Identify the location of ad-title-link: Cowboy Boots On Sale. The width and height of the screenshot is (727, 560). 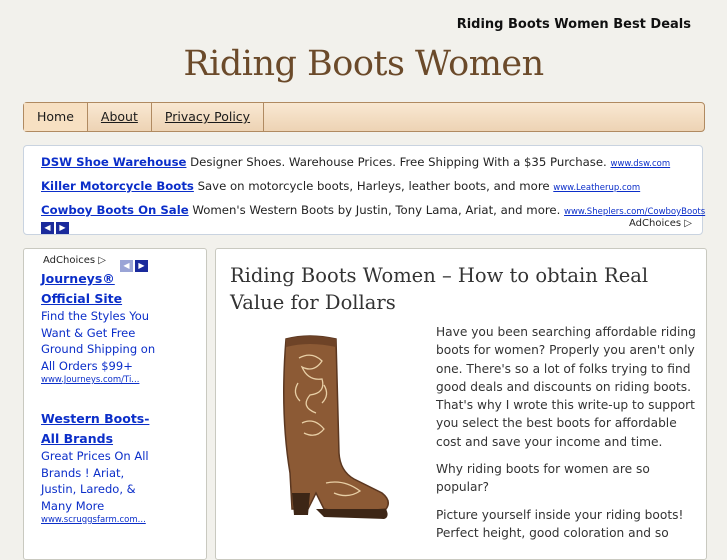
(115, 210).